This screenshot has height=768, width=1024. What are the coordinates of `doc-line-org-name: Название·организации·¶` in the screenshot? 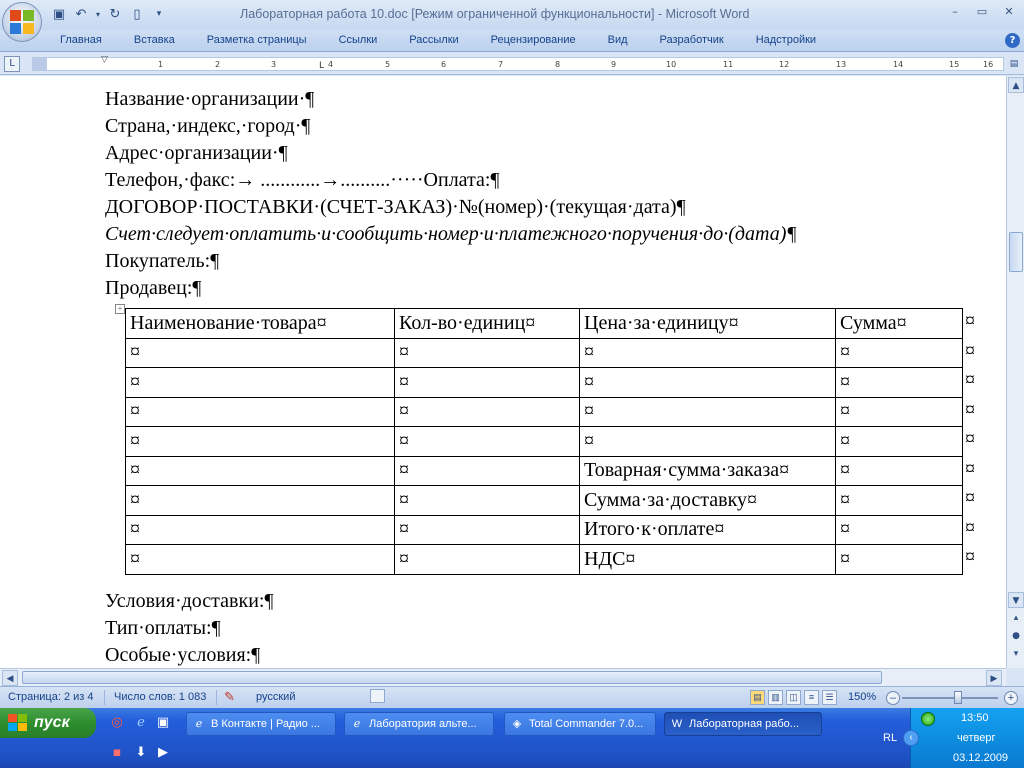 It's located at (545, 99).